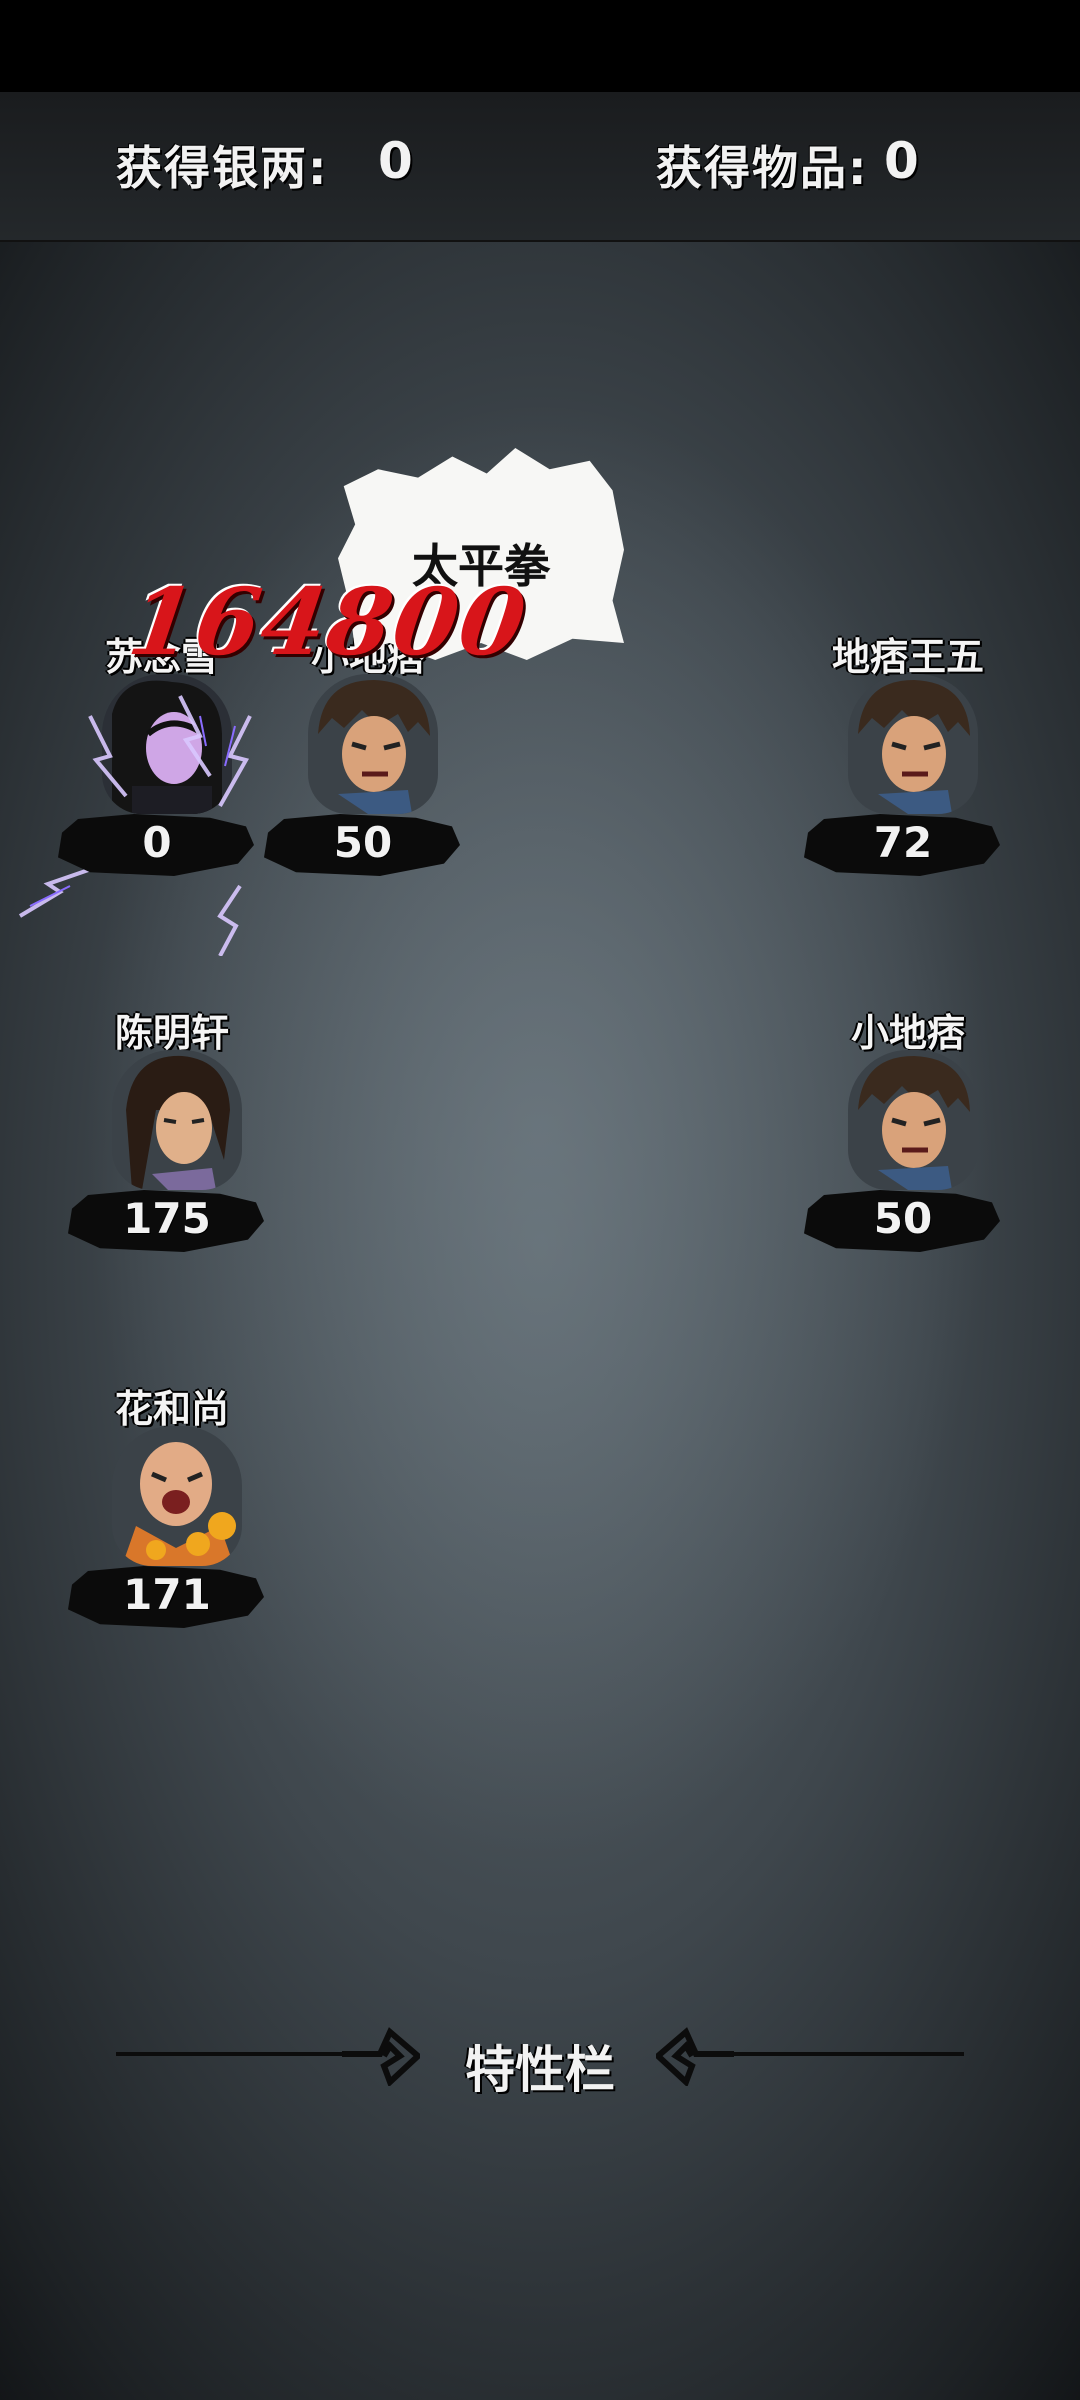 The width and height of the screenshot is (1080, 2400). I want to click on items-value: 0, so click(901, 161).